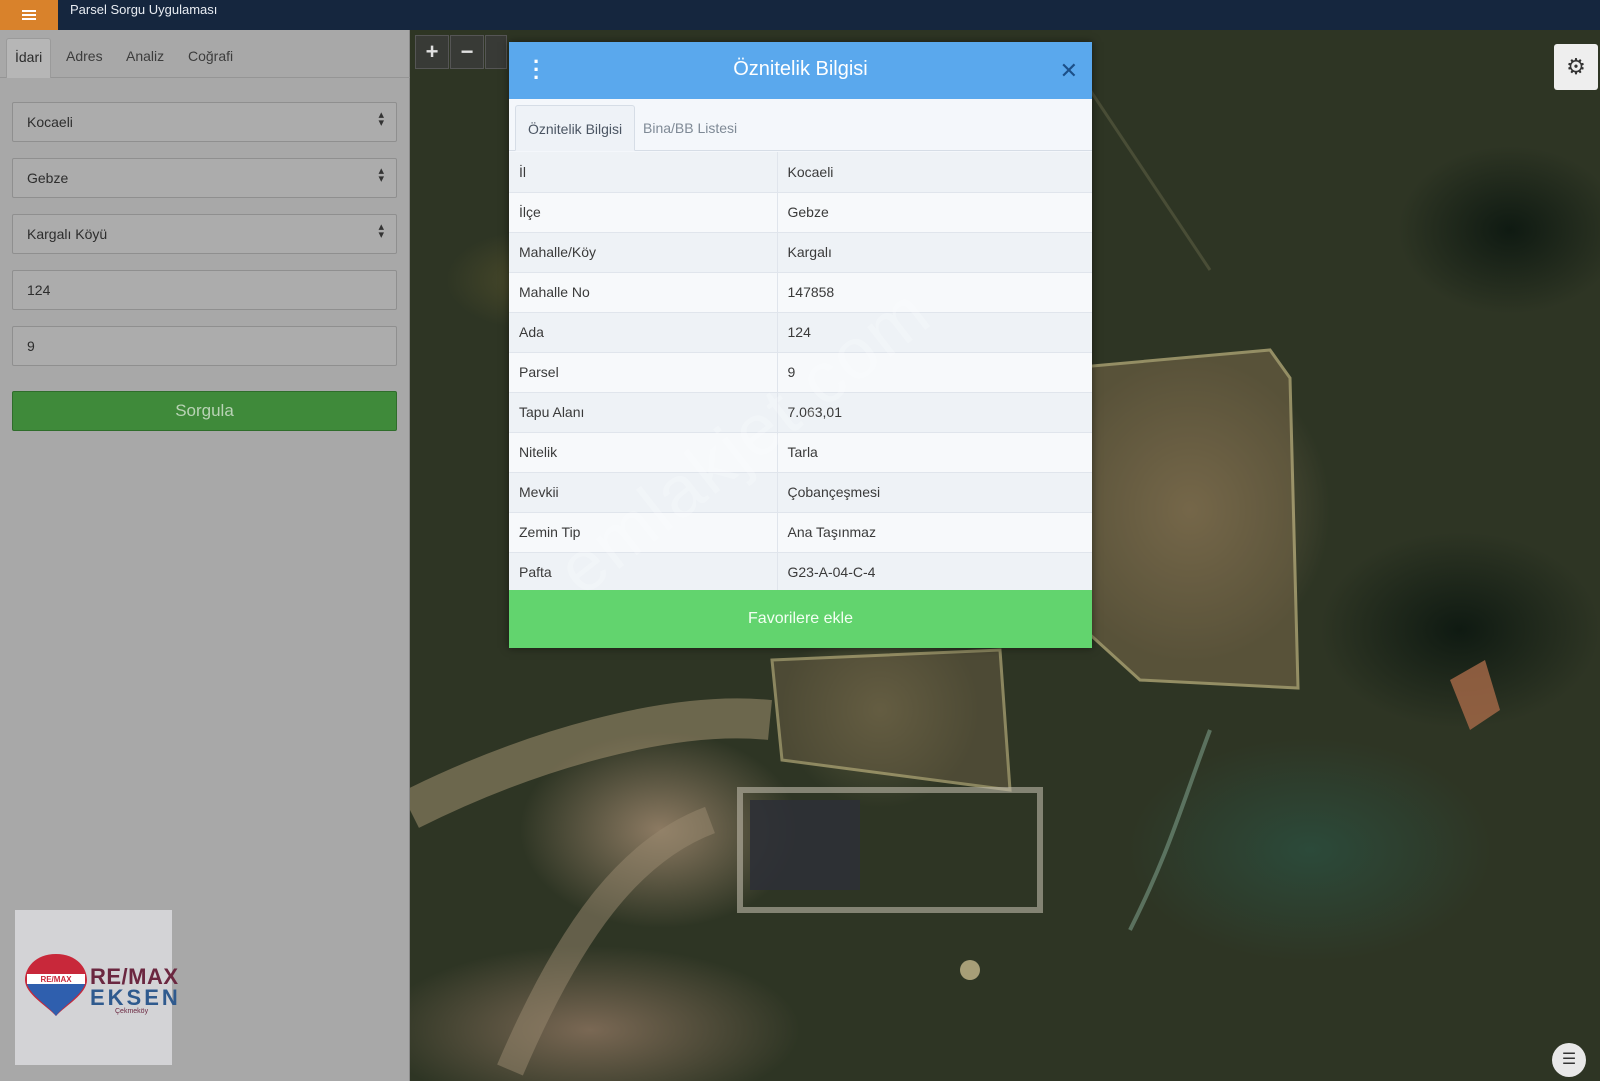 This screenshot has width=1600, height=1081. Describe the element at coordinates (934, 492) in the screenshot. I see `row-value: Çobançeşmesi` at that location.